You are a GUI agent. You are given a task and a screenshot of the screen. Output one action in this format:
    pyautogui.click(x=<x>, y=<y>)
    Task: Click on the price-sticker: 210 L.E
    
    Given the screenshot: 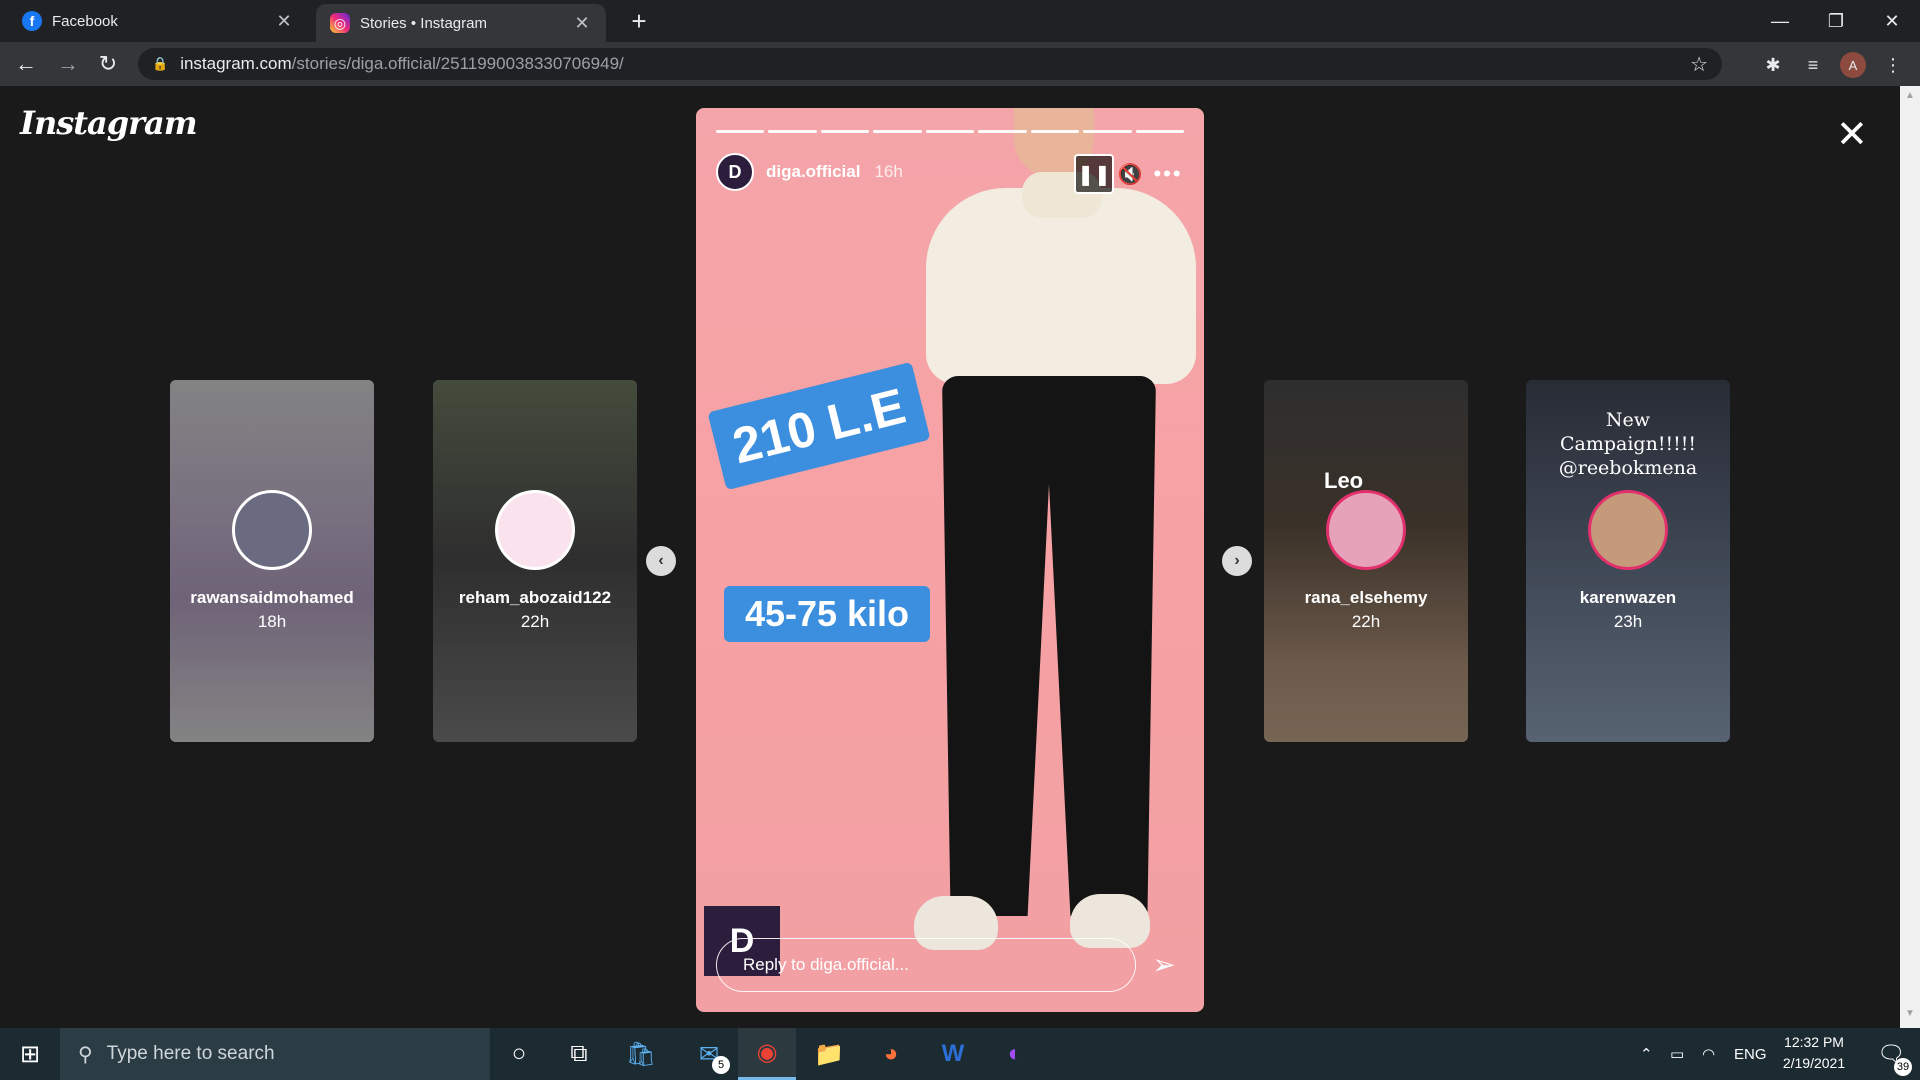 What is the action you would take?
    pyautogui.click(x=819, y=426)
    